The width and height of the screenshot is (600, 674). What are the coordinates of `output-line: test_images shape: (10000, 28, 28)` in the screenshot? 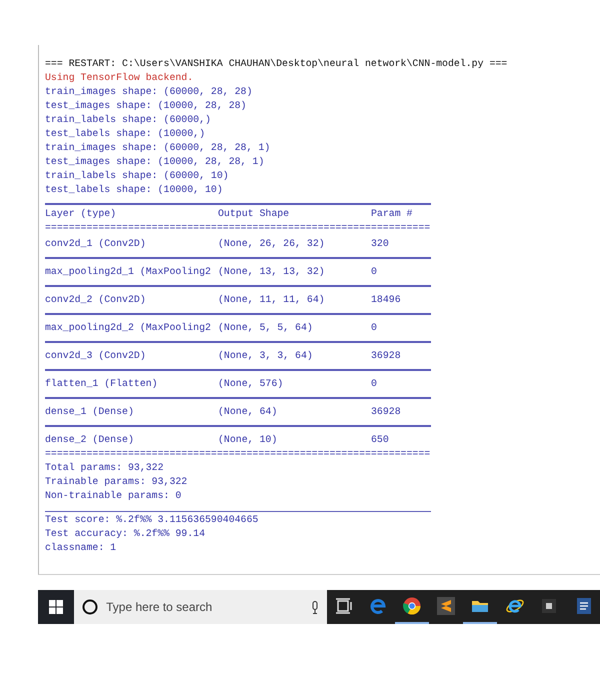 It's located at (145, 106).